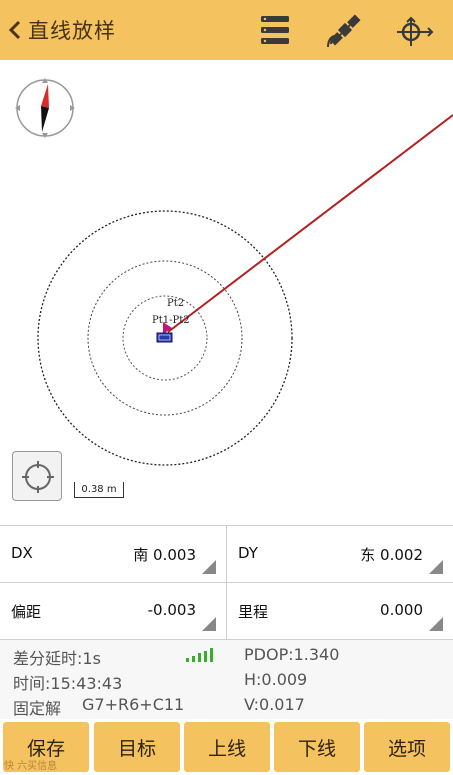 Image resolution: width=453 pixels, height=775 pixels. I want to click on point-label-pt1-pt2: Pt1-Pt2, so click(171, 320).